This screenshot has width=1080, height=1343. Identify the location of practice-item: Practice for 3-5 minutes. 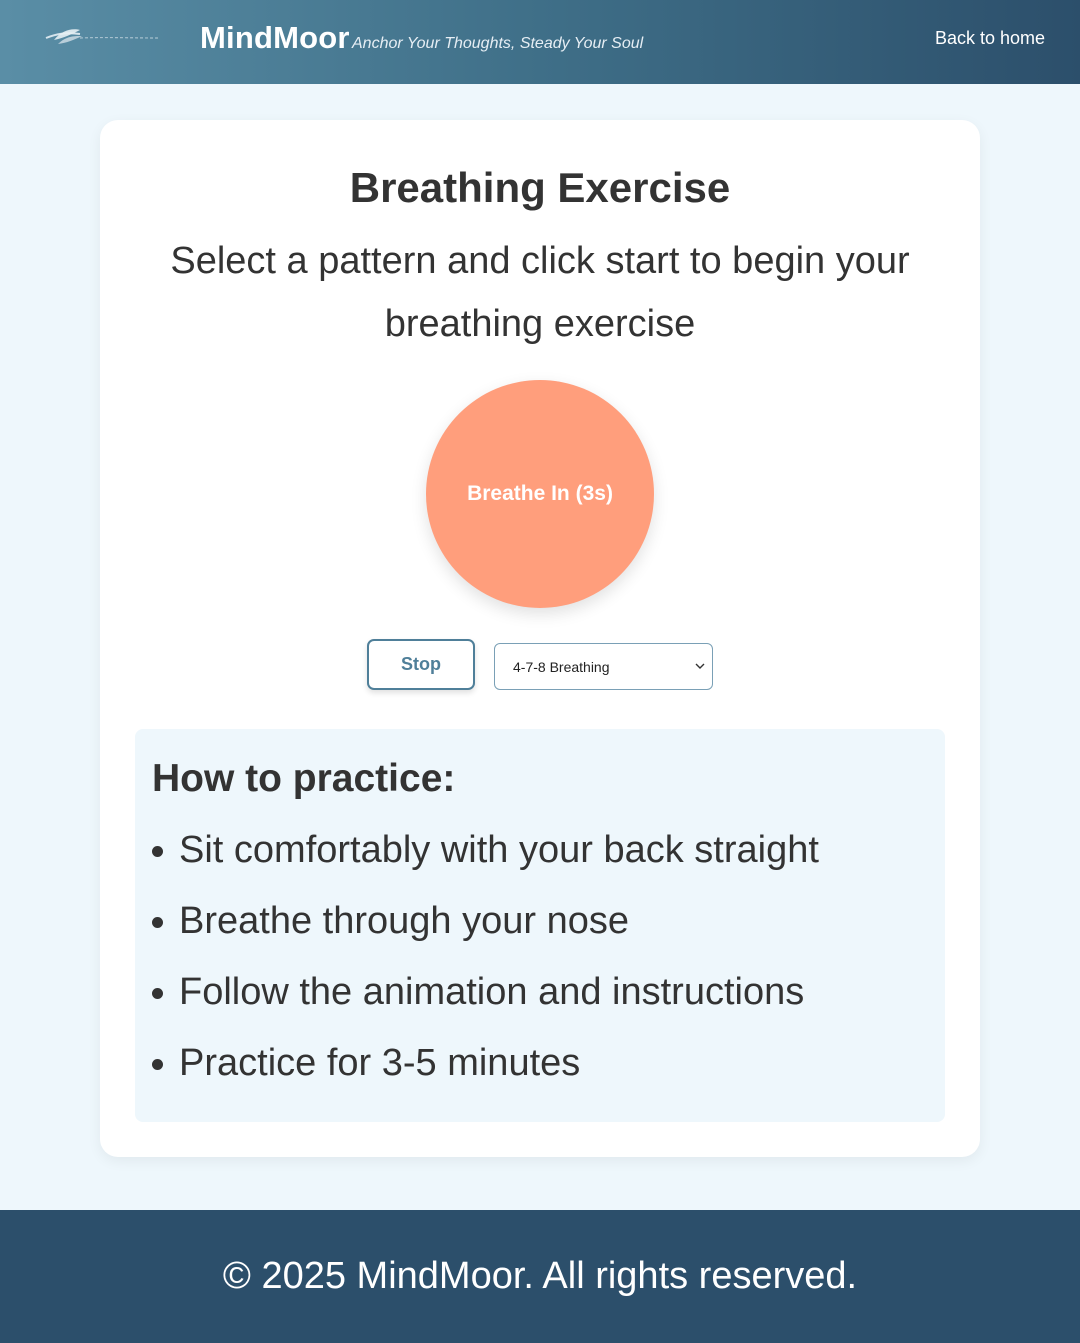
(485, 1063).